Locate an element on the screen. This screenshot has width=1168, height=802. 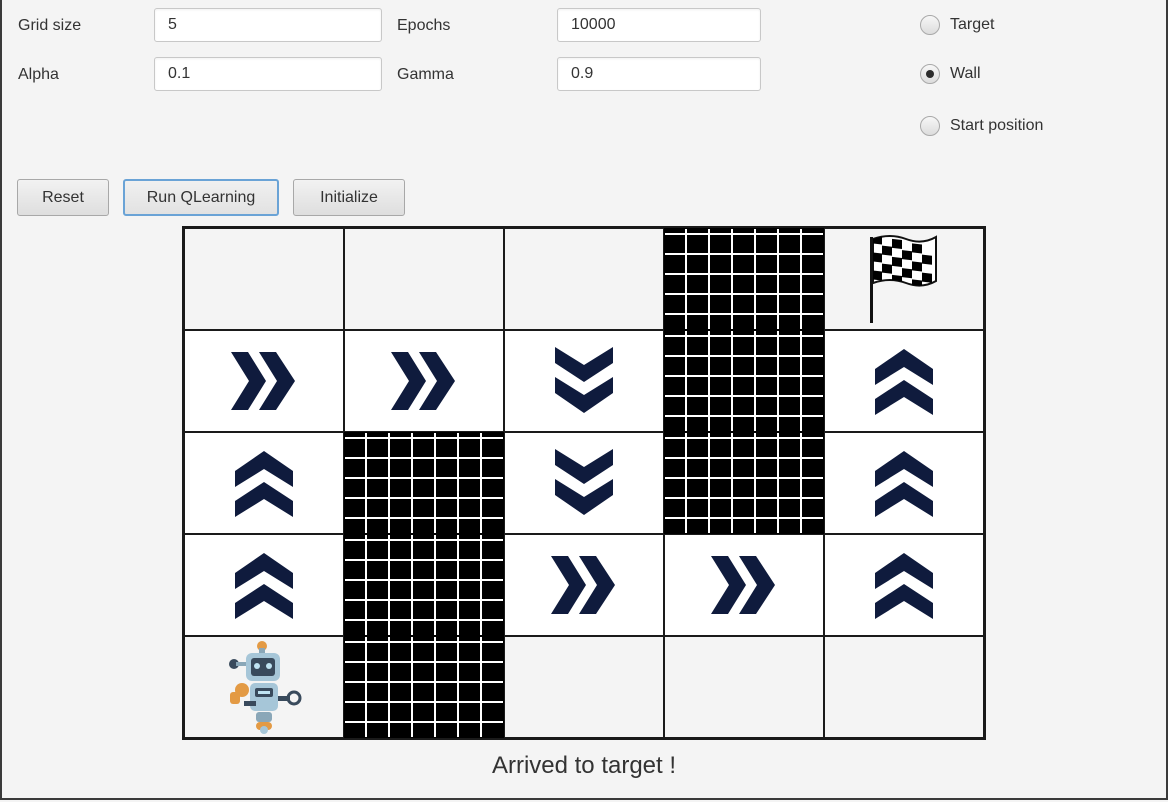
epochs-label: Epochs is located at coordinates (424, 25).